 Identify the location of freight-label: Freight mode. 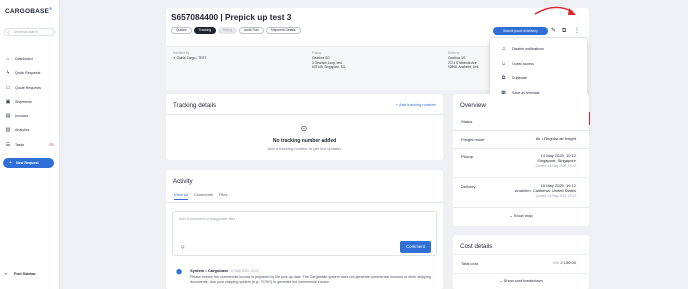
(473, 139).